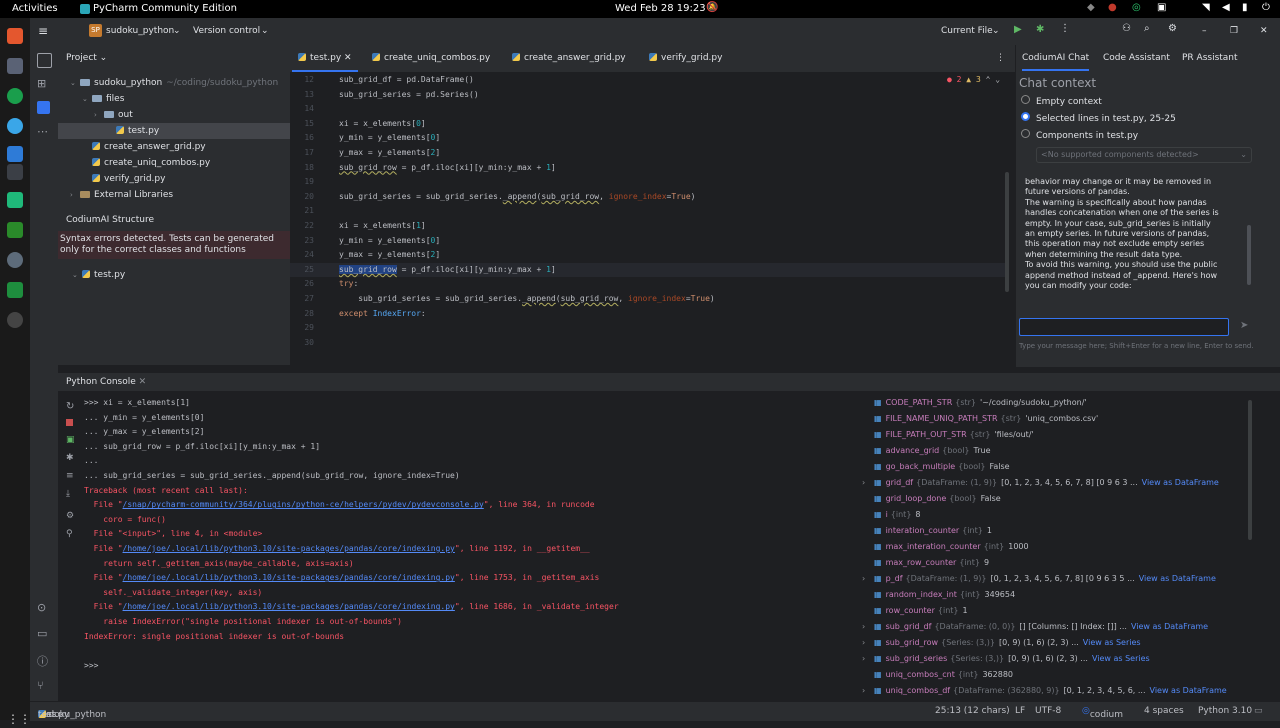 This screenshot has height=728, width=1280. I want to click on show-apps-icon: ⋮⋮, so click(19, 720).